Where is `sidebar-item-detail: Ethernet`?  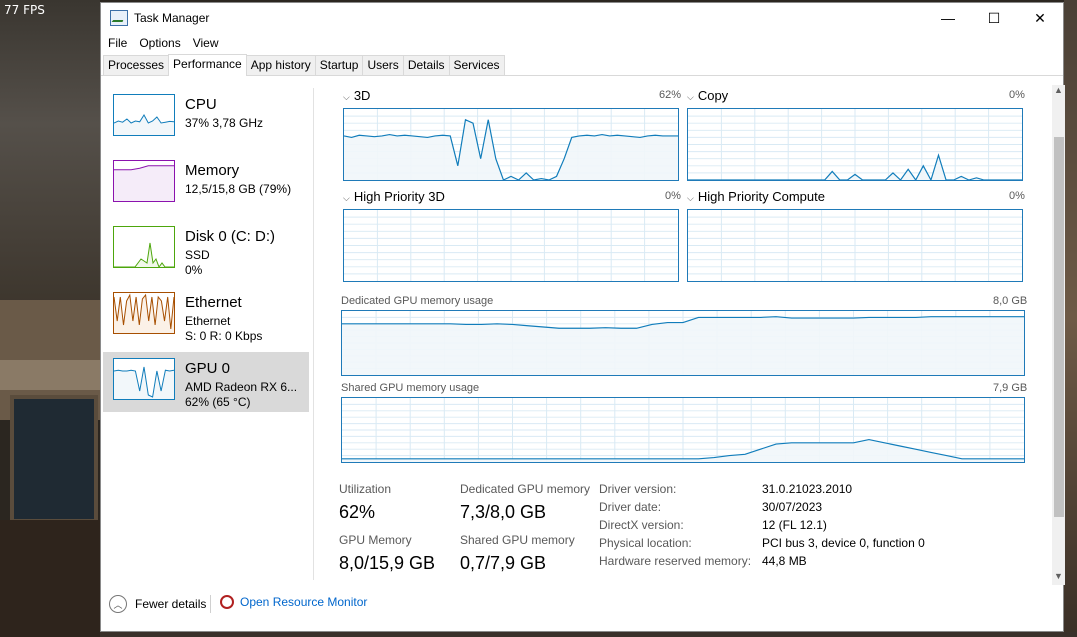
sidebar-item-detail: Ethernet is located at coordinates (208, 321).